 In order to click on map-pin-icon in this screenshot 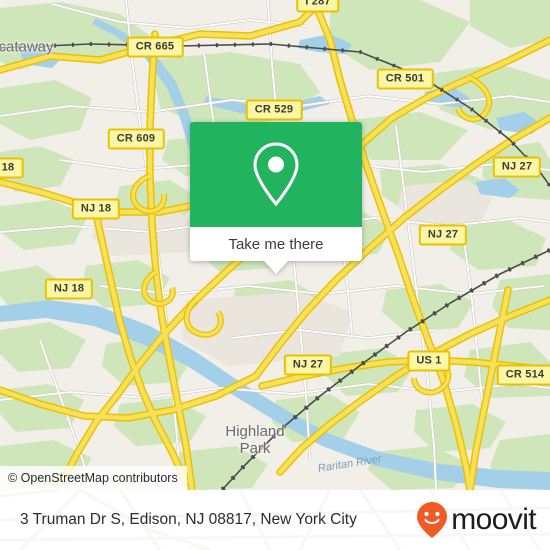, I will do `click(276, 173)`.